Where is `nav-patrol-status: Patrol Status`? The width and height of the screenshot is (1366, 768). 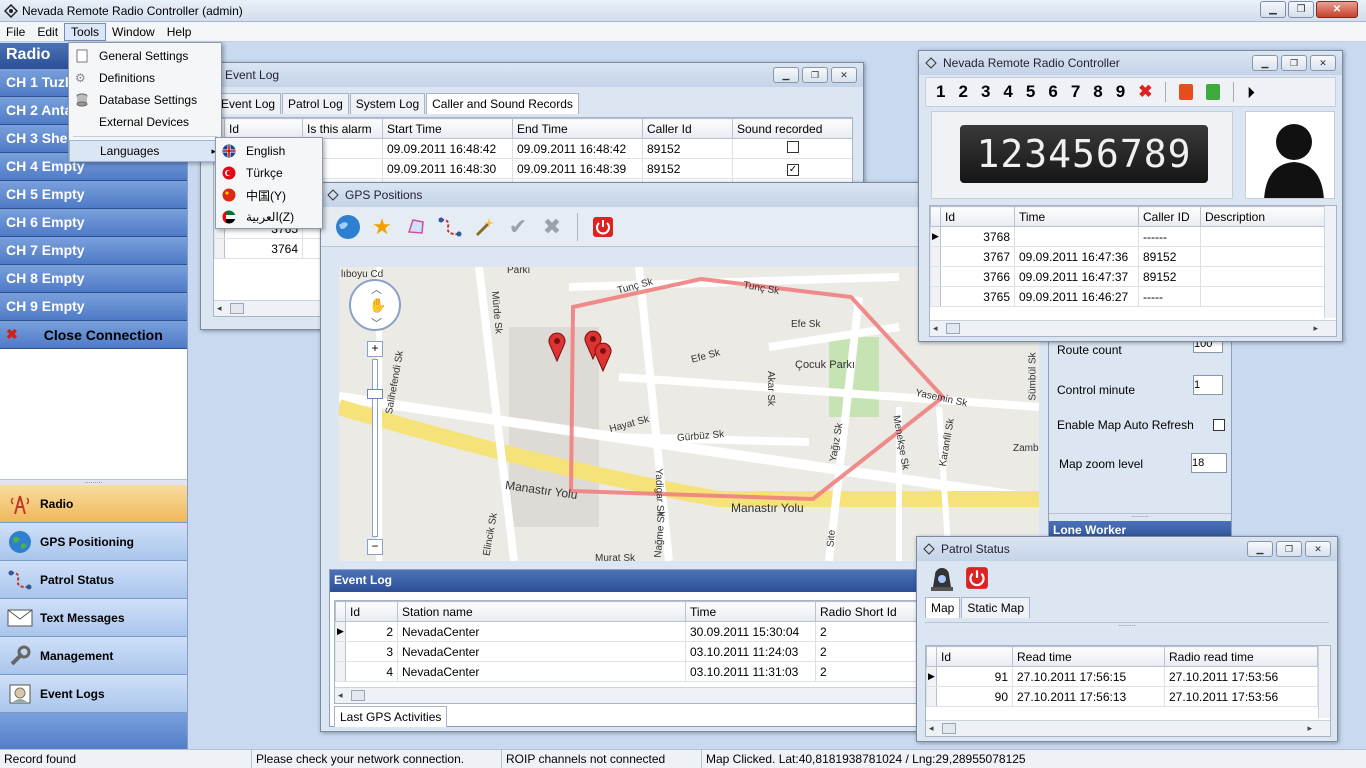
nav-patrol-status: Patrol Status is located at coordinates (93, 580).